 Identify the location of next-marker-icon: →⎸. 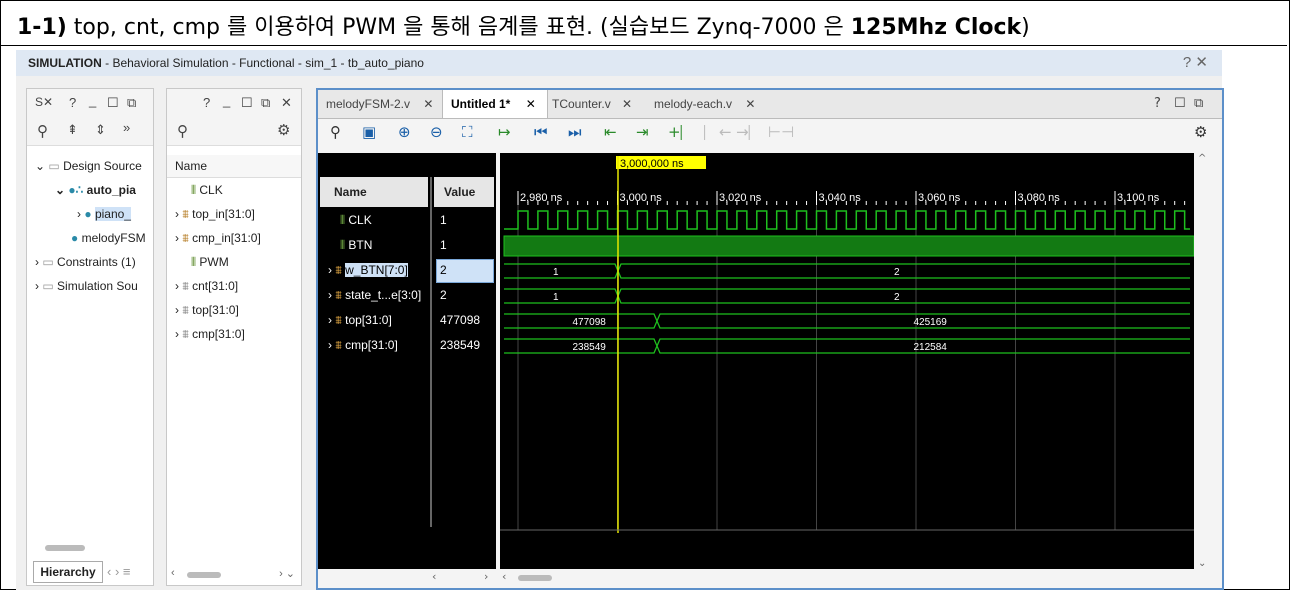
(750, 132).